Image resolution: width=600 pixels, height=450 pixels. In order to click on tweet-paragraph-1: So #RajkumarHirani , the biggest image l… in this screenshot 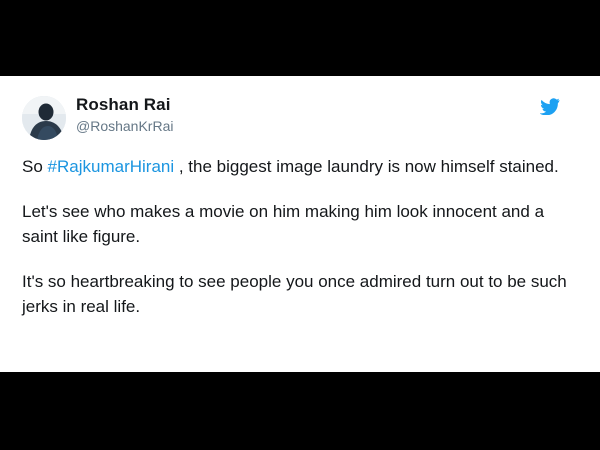, I will do `click(300, 166)`.